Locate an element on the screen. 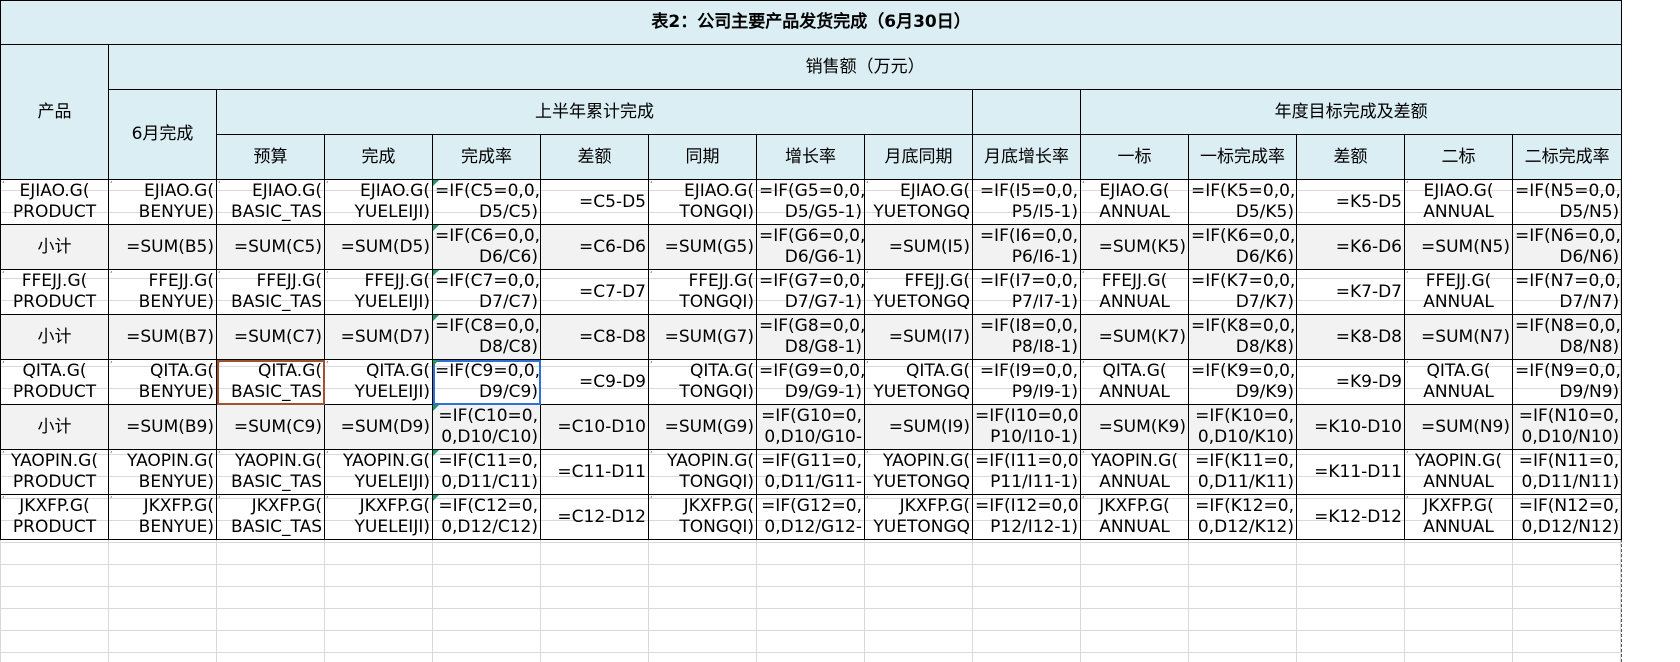 This screenshot has width=1680, height=662. column-header: 完成 is located at coordinates (378, 157).